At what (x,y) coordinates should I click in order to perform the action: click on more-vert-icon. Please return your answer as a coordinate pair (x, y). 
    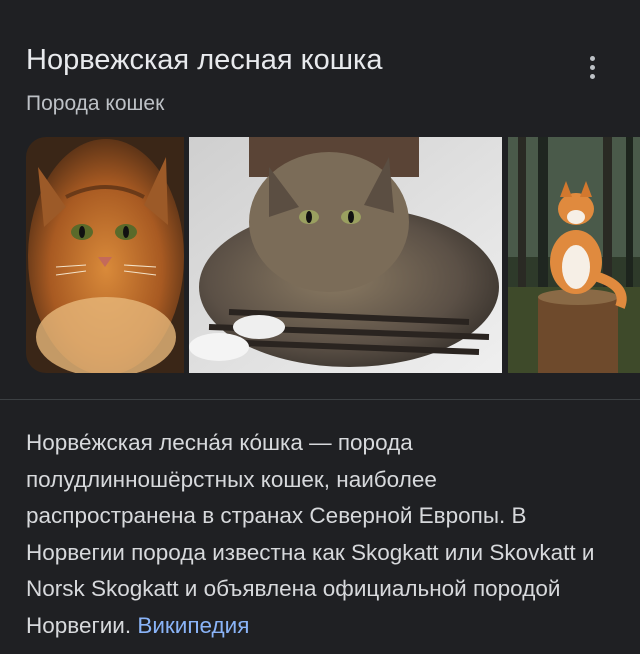
    Looking at the image, I should click on (592, 67).